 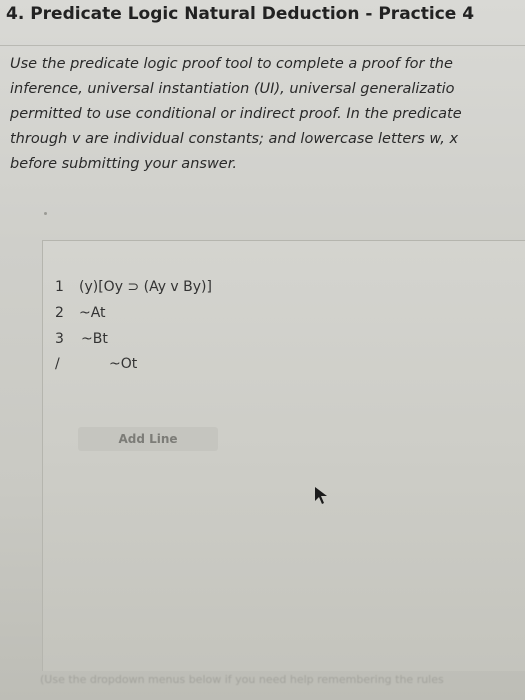 What do you see at coordinates (59, 339) in the screenshot?
I see `line-number: 3` at bounding box center [59, 339].